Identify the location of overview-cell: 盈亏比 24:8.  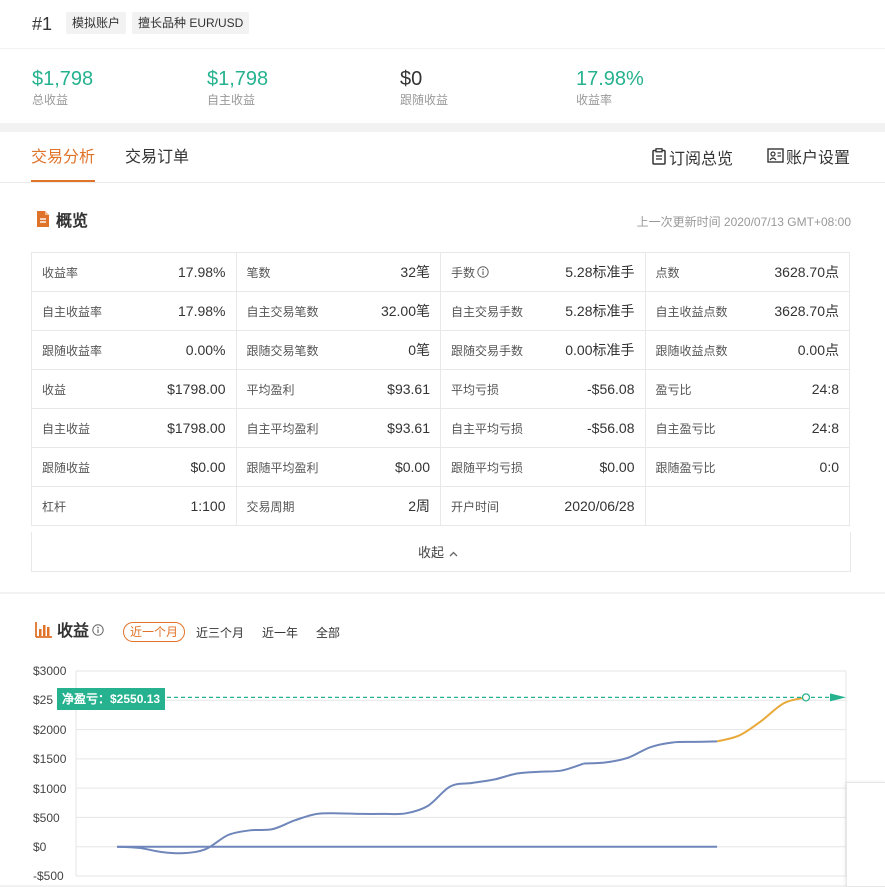
(747, 389).